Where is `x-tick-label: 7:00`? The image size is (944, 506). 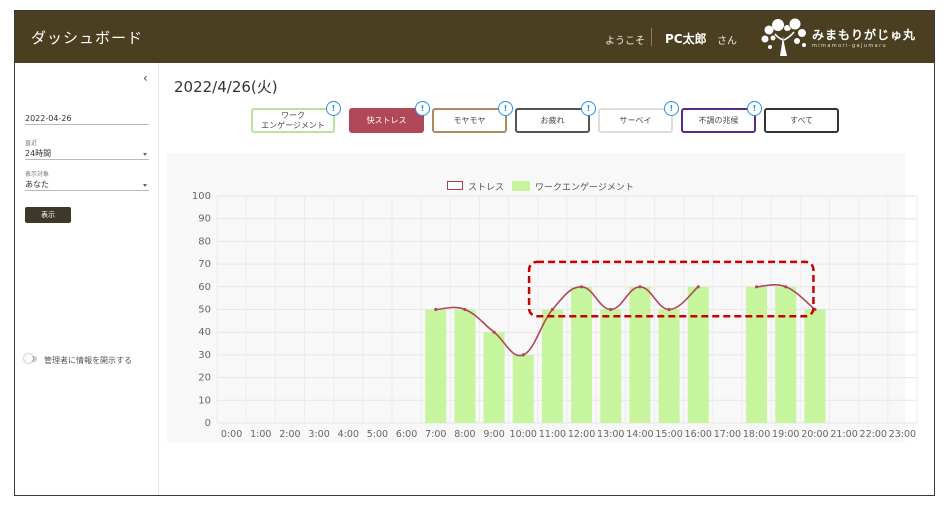 x-tick-label: 7:00 is located at coordinates (435, 434).